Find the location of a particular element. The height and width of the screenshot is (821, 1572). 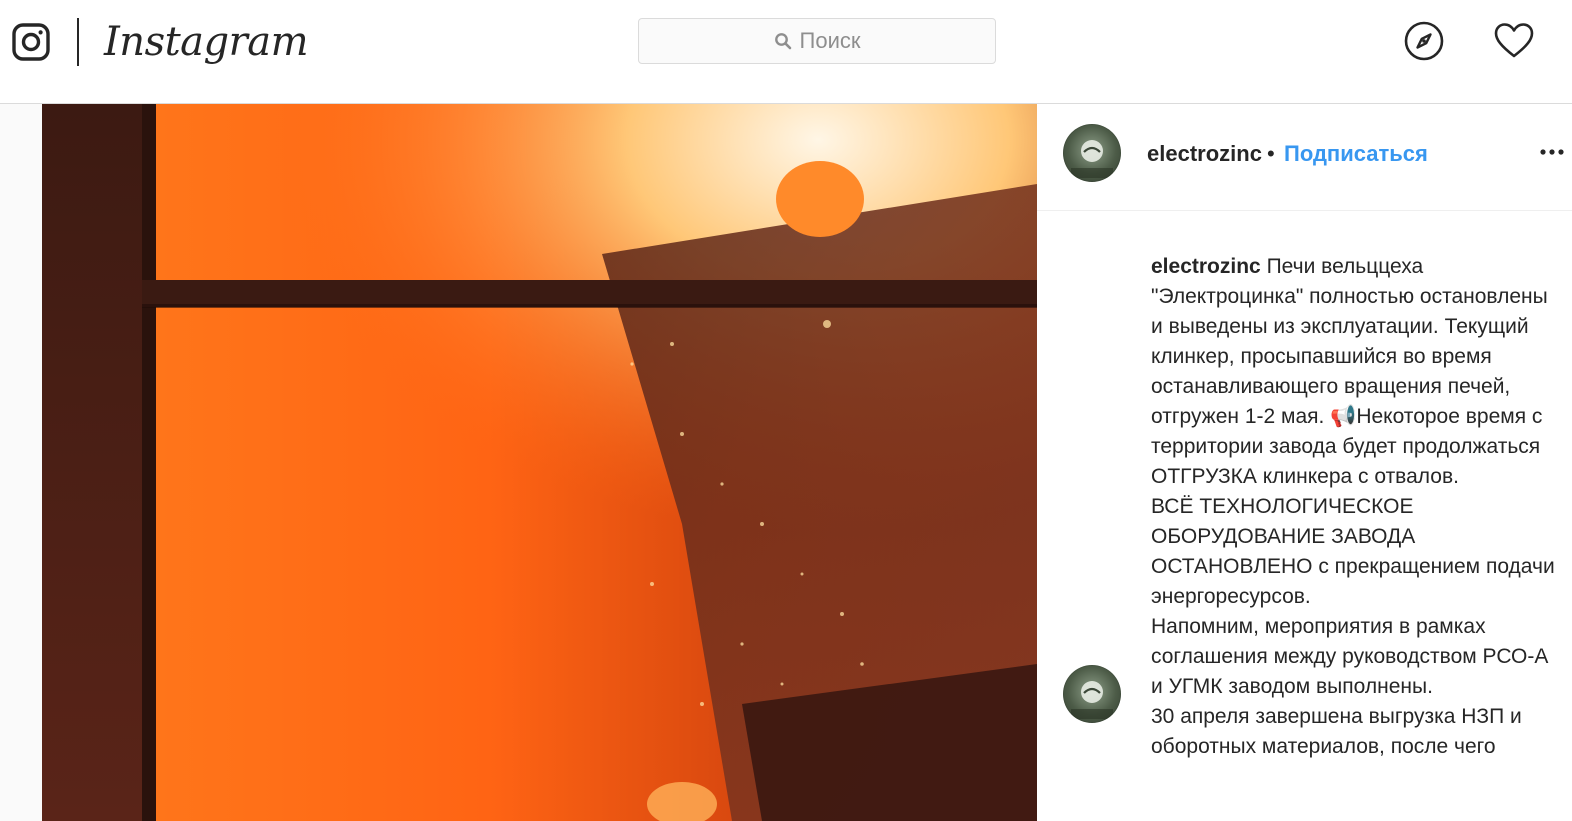

search-input: Поиск is located at coordinates (817, 41).